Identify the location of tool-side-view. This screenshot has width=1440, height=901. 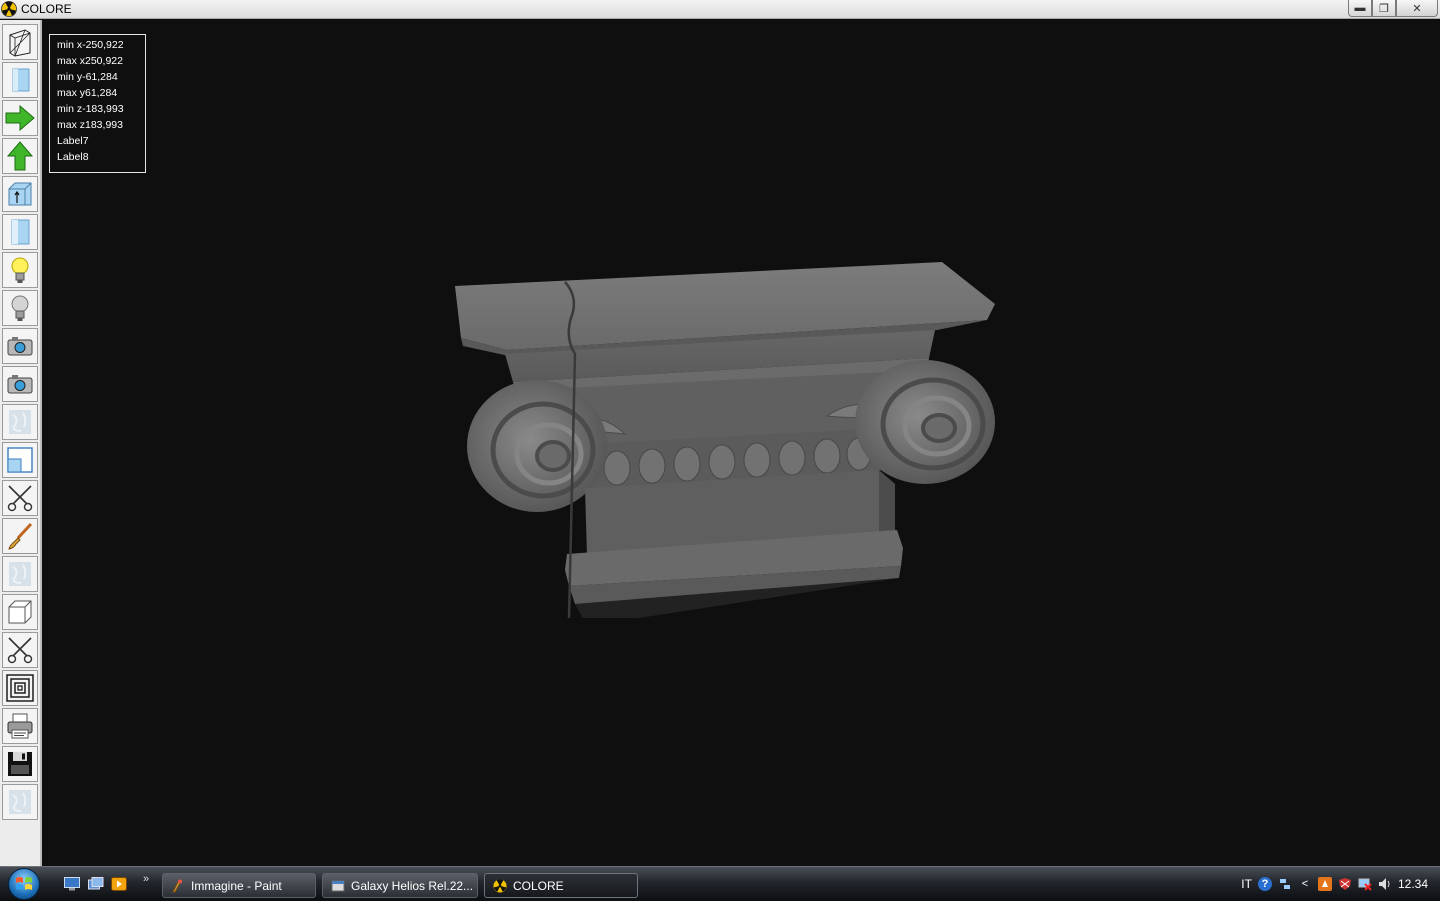
(20, 232).